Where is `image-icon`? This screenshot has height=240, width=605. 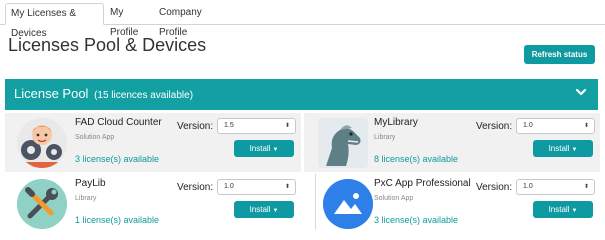
image-icon is located at coordinates (348, 204).